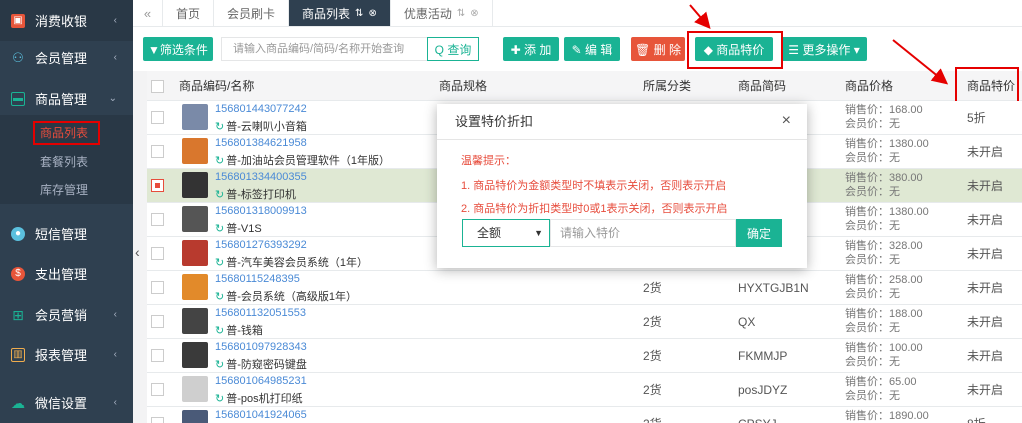  I want to click on confirm-button: 确定, so click(759, 233).